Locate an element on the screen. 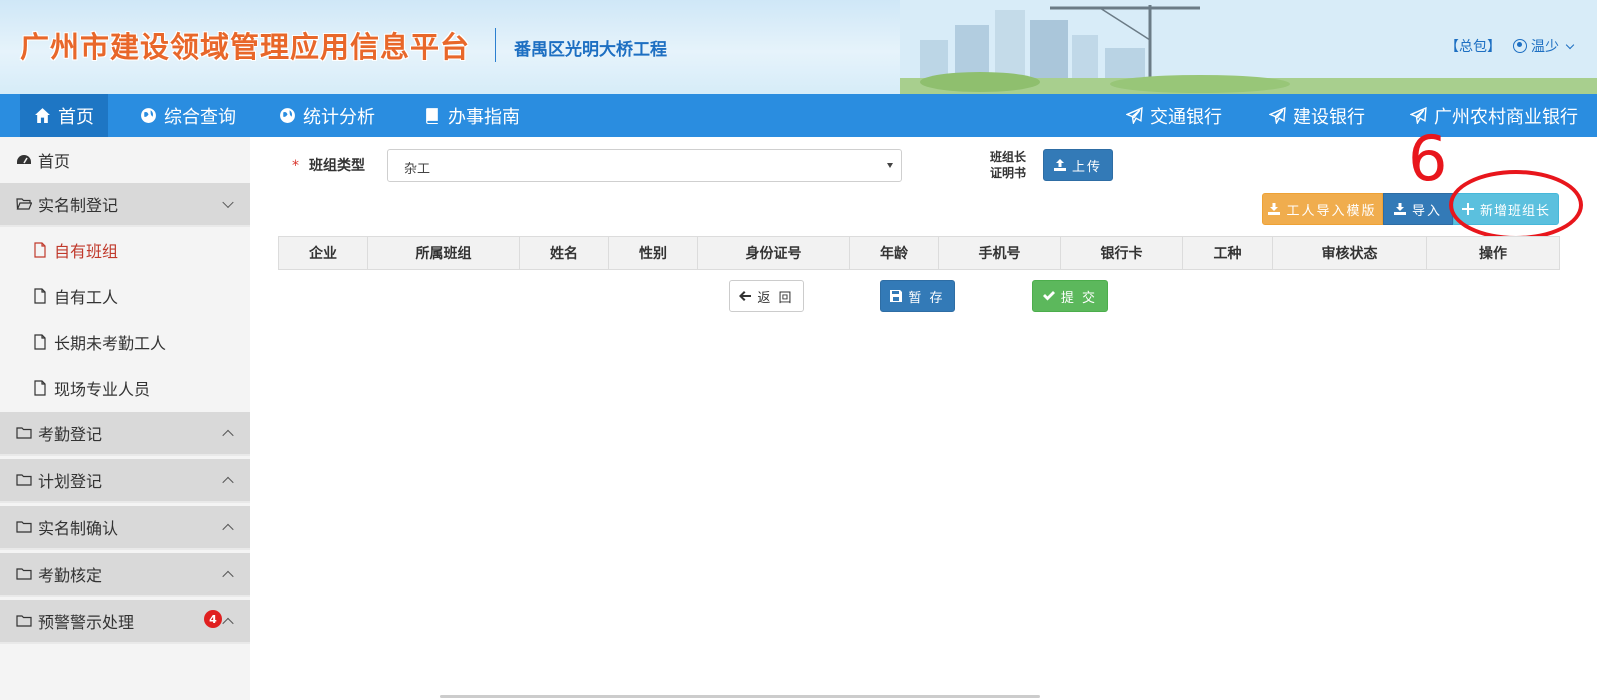  nav-bank-ccb-label: 建设银行 is located at coordinates (1329, 117).